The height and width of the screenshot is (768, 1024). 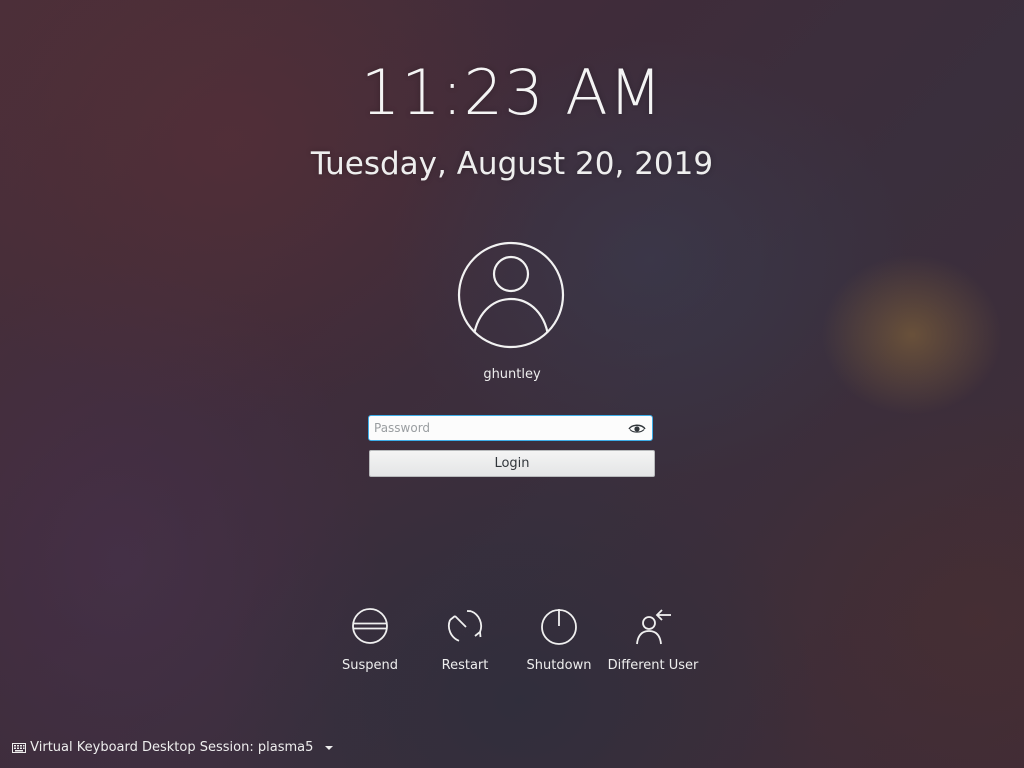 What do you see at coordinates (512, 463) in the screenshot?
I see `login-button: Login` at bounding box center [512, 463].